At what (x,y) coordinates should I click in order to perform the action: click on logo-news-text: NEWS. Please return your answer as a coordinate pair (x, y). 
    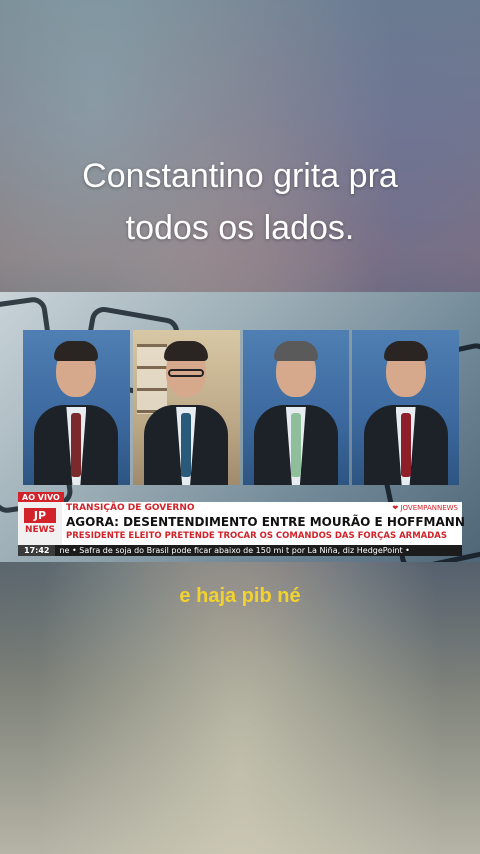
    Looking at the image, I should click on (40, 530).